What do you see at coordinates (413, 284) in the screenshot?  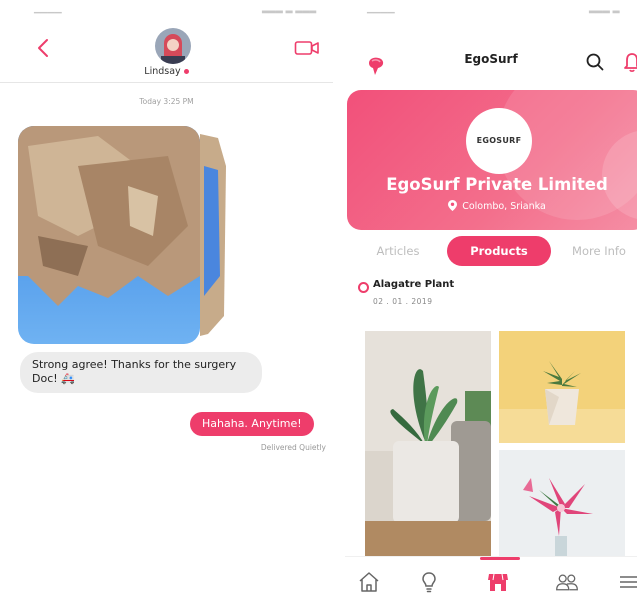 I see `post-title: Alagatre Plant` at bounding box center [413, 284].